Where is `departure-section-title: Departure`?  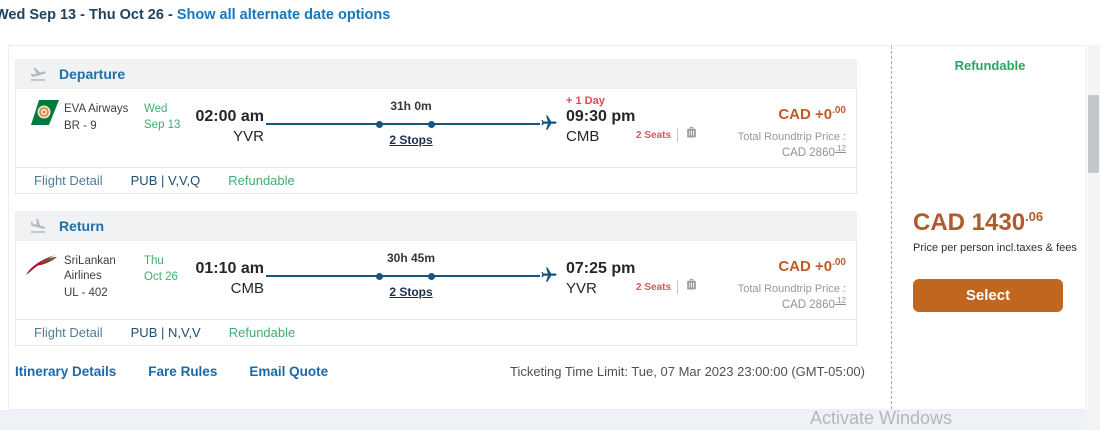 departure-section-title: Departure is located at coordinates (92, 74).